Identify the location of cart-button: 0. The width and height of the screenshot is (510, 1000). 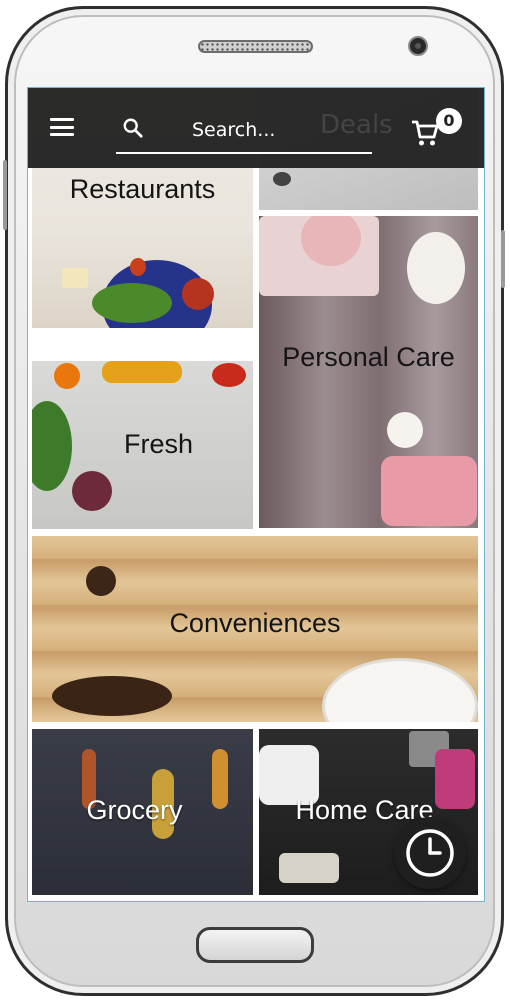
(437, 130).